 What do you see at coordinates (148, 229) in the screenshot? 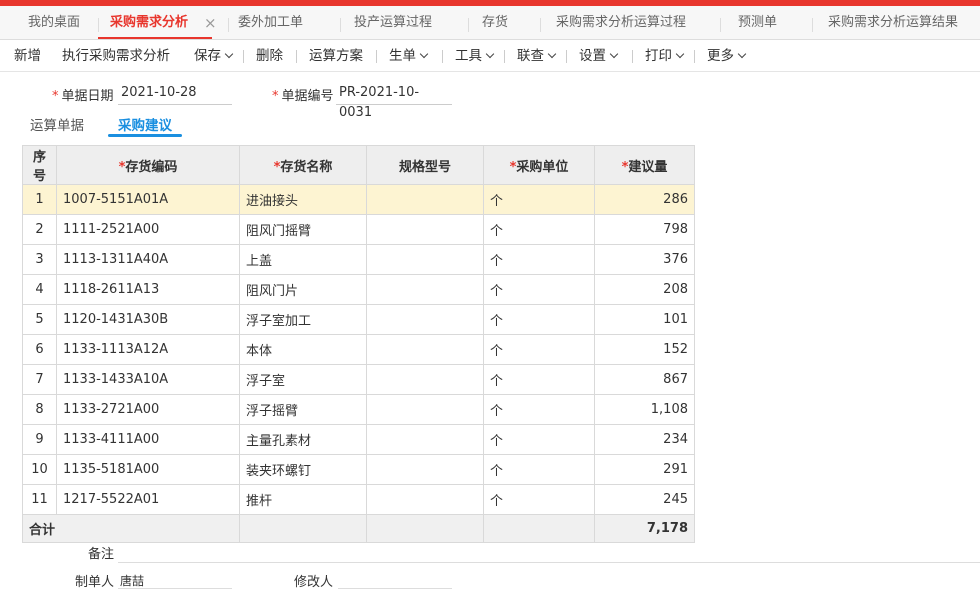
I see `cell-code: 1111-2521A00` at bounding box center [148, 229].